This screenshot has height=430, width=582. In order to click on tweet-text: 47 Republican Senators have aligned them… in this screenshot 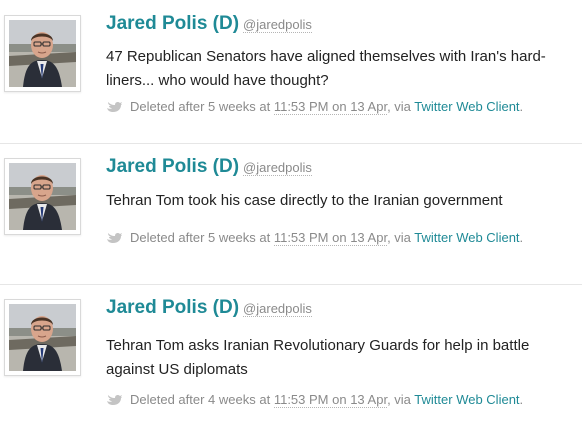, I will do `click(326, 68)`.